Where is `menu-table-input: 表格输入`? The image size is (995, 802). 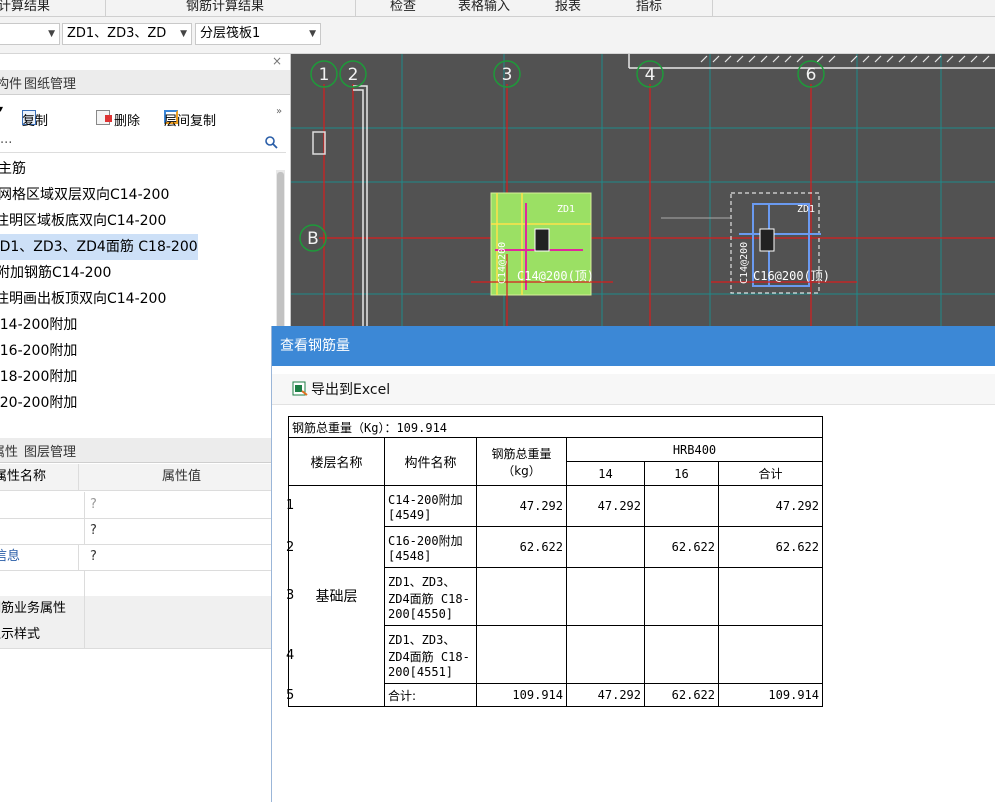 menu-table-input: 表格输入 is located at coordinates (484, 7).